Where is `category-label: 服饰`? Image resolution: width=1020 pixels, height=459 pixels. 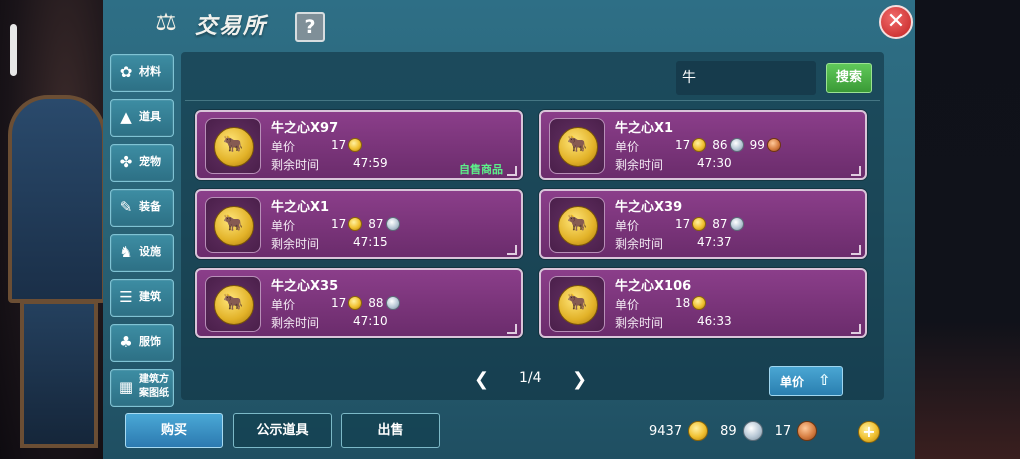 category-label: 服饰 is located at coordinates (150, 341).